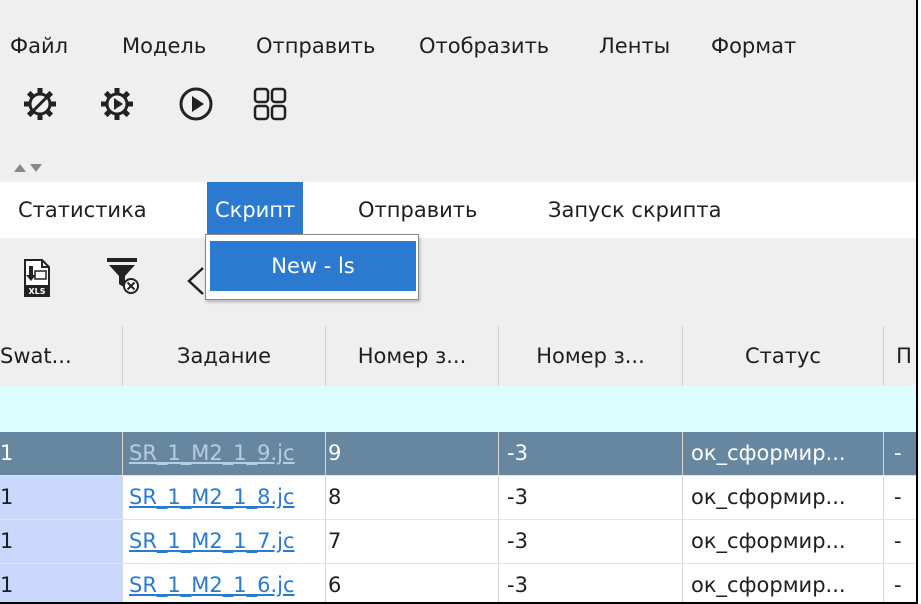 The height and width of the screenshot is (604, 921). I want to click on grid-icon, so click(270, 104).